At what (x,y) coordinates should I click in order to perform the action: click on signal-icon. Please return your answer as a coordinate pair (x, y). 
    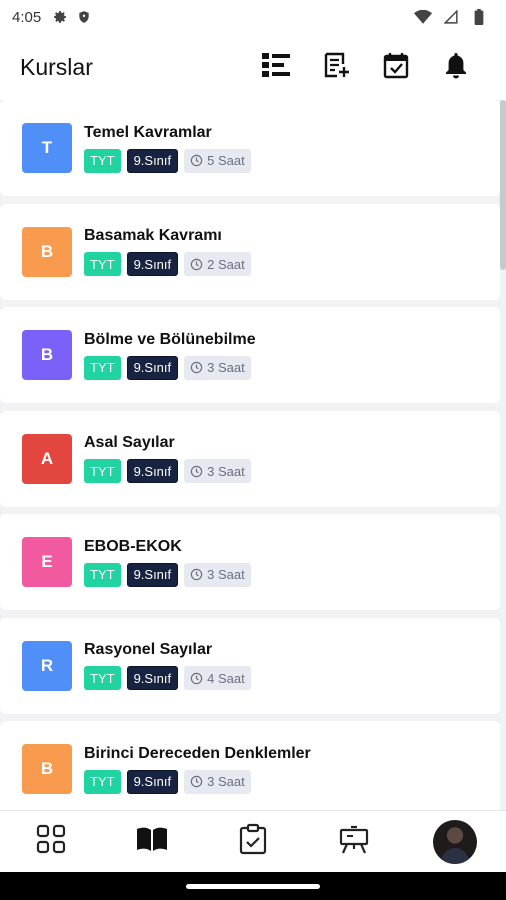
    Looking at the image, I should click on (451, 17).